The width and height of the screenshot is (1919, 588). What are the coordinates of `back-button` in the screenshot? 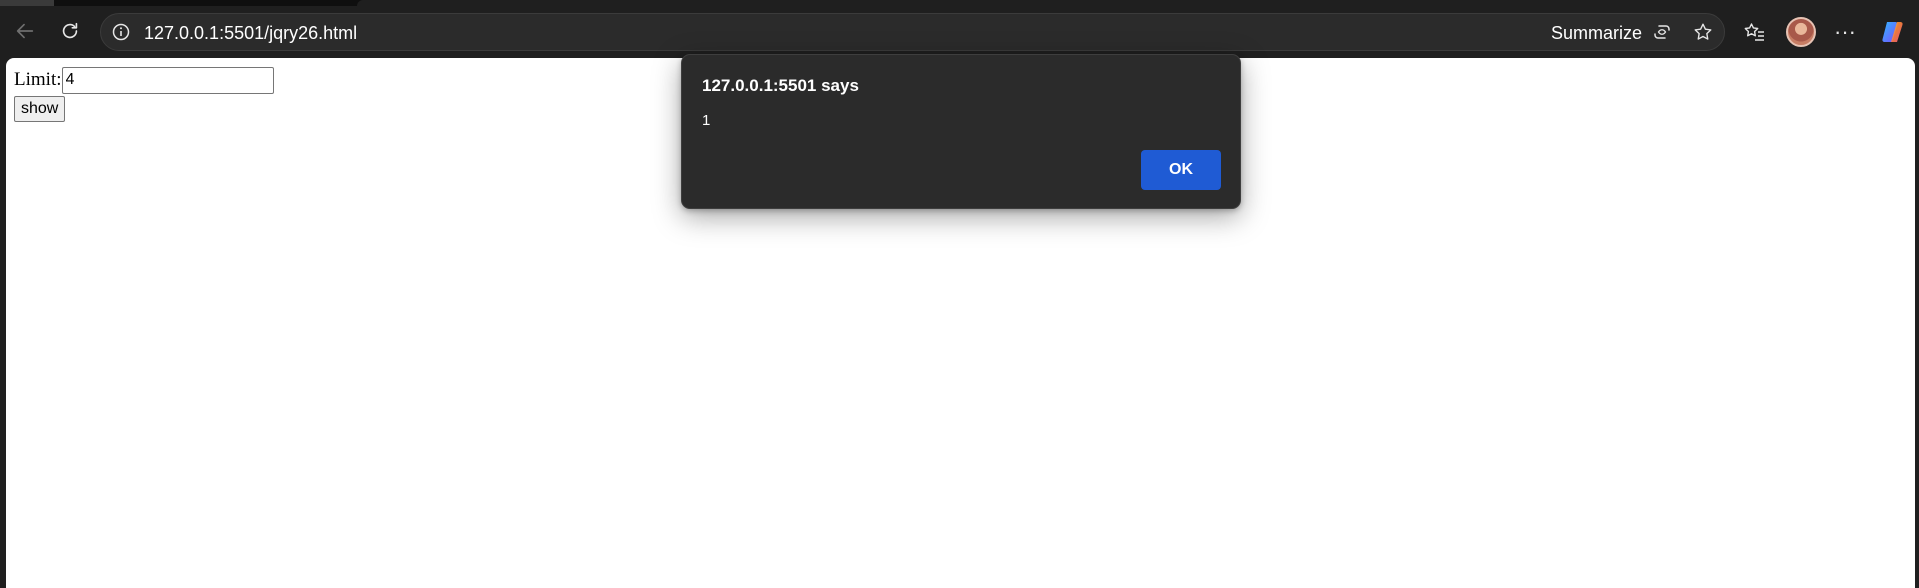 It's located at (25, 31).